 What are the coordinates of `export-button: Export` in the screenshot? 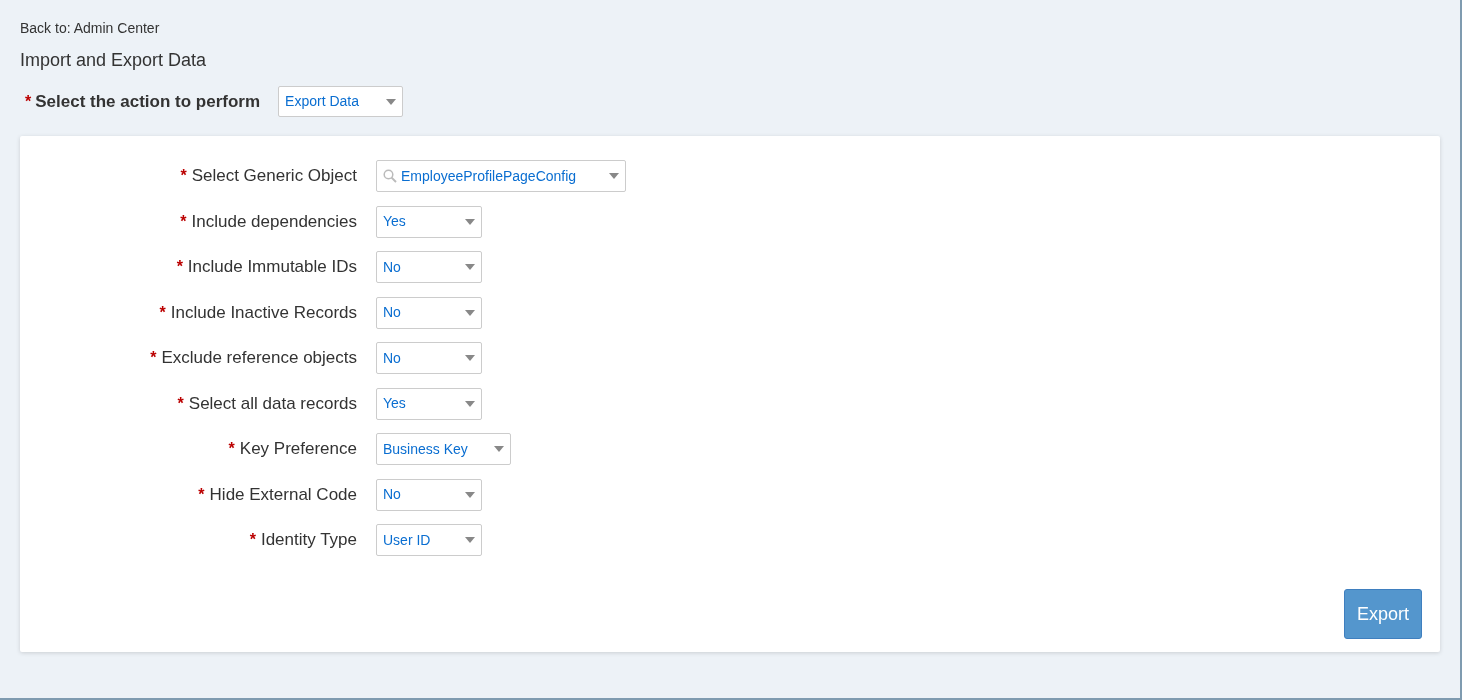 It's located at (1383, 614).